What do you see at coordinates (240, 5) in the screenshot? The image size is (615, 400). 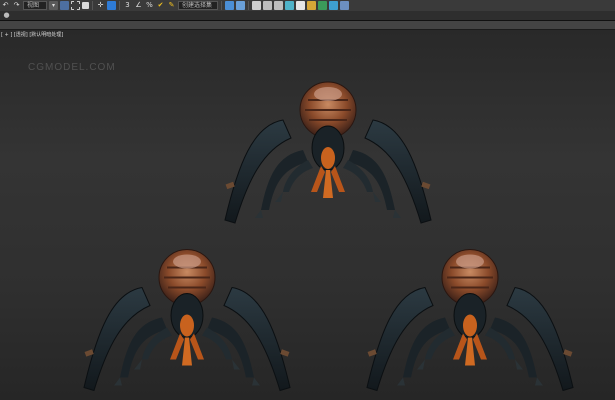 I see `align-icon` at bounding box center [240, 5].